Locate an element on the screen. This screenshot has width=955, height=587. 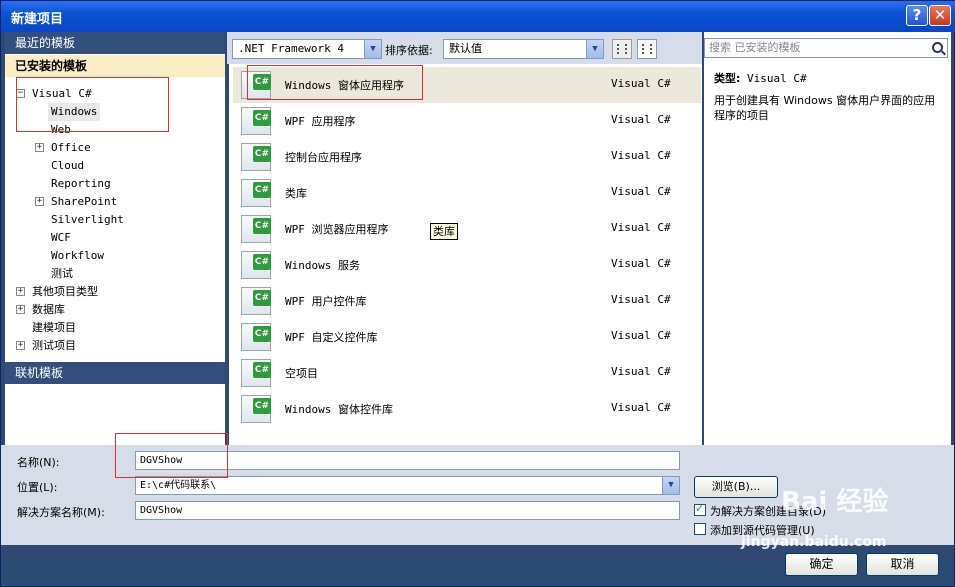
expand-test-projects-icon: + is located at coordinates (20, 345).